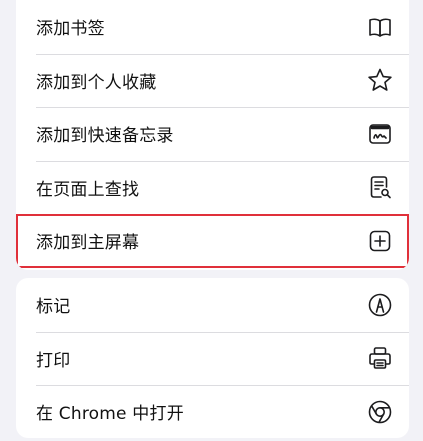 This screenshot has height=441, width=423. What do you see at coordinates (53, 360) in the screenshot?
I see `menu-item-label: 打印` at bounding box center [53, 360].